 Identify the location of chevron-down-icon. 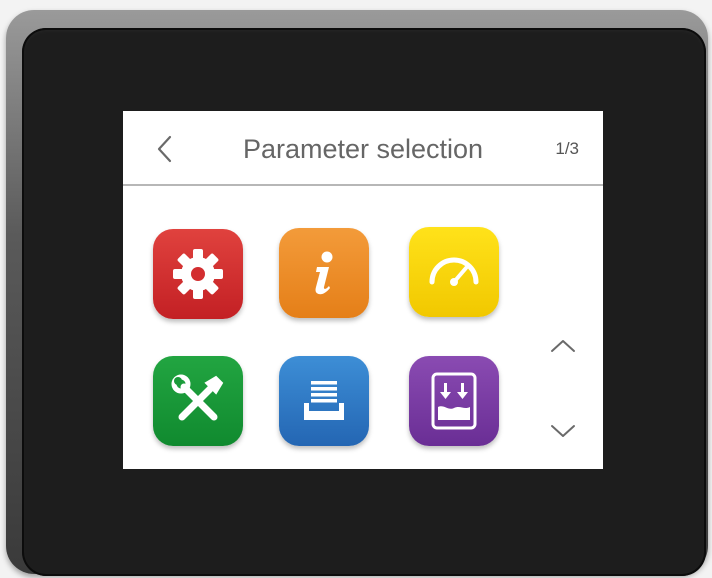
(563, 431).